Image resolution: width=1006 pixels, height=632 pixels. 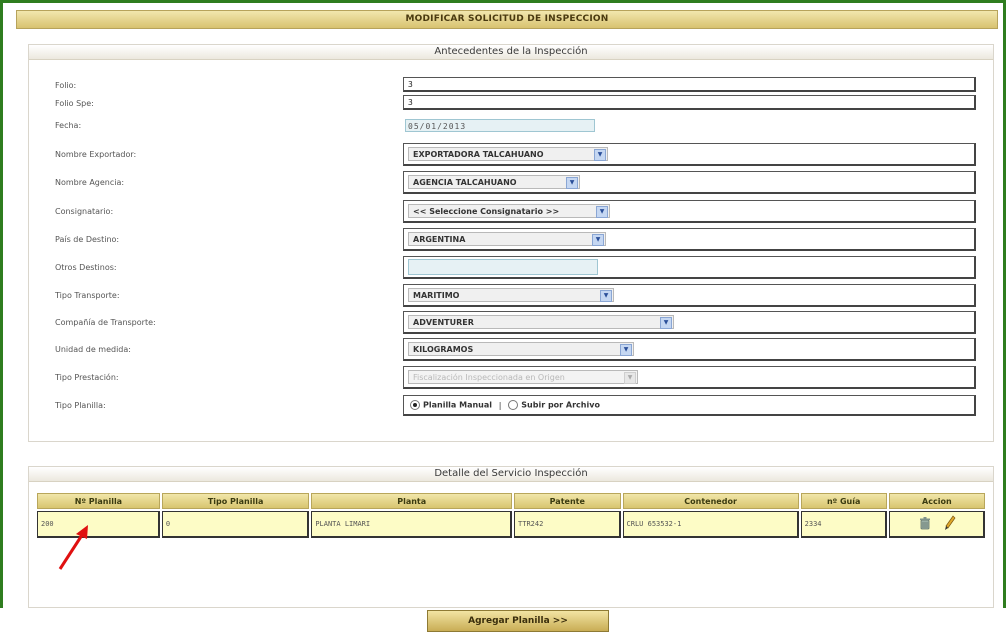 What do you see at coordinates (505, 405) in the screenshot?
I see `tipo-planilla-radio-group: Planilla Manual | Subir por Archivo` at bounding box center [505, 405].